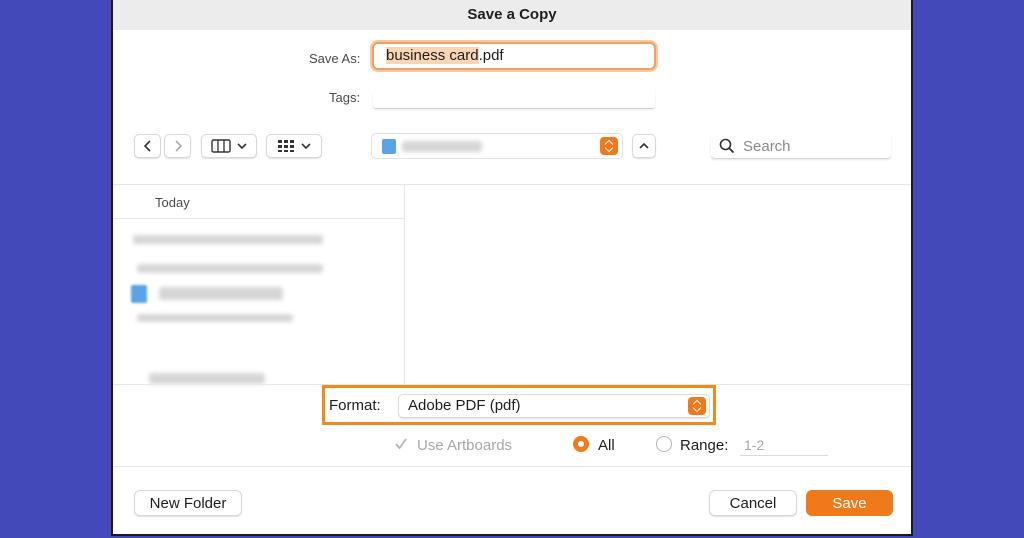  Describe the element at coordinates (220, 146) in the screenshot. I see `columns-icon` at that location.